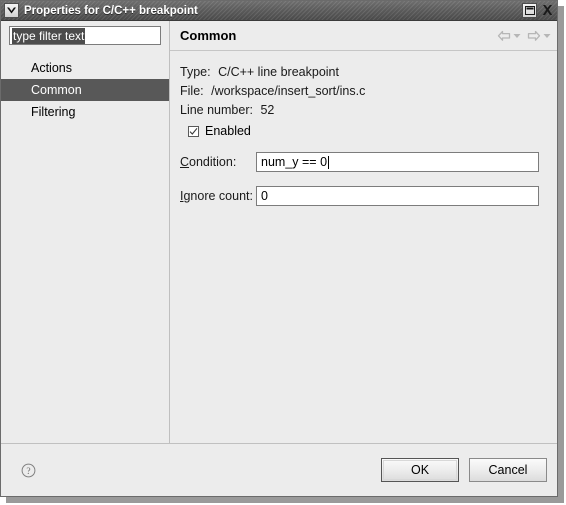 This screenshot has height=505, width=566. What do you see at coordinates (85, 112) in the screenshot?
I see `sidebar-item-filtering: Filtering` at bounding box center [85, 112].